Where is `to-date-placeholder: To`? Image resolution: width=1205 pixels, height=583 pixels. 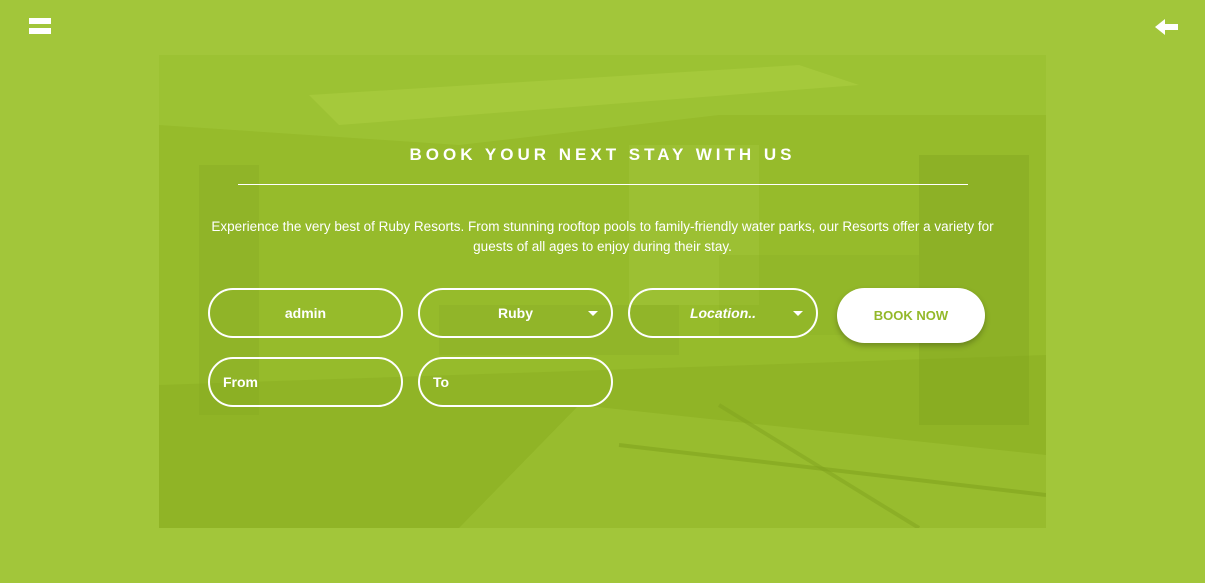 to-date-placeholder: To is located at coordinates (441, 382).